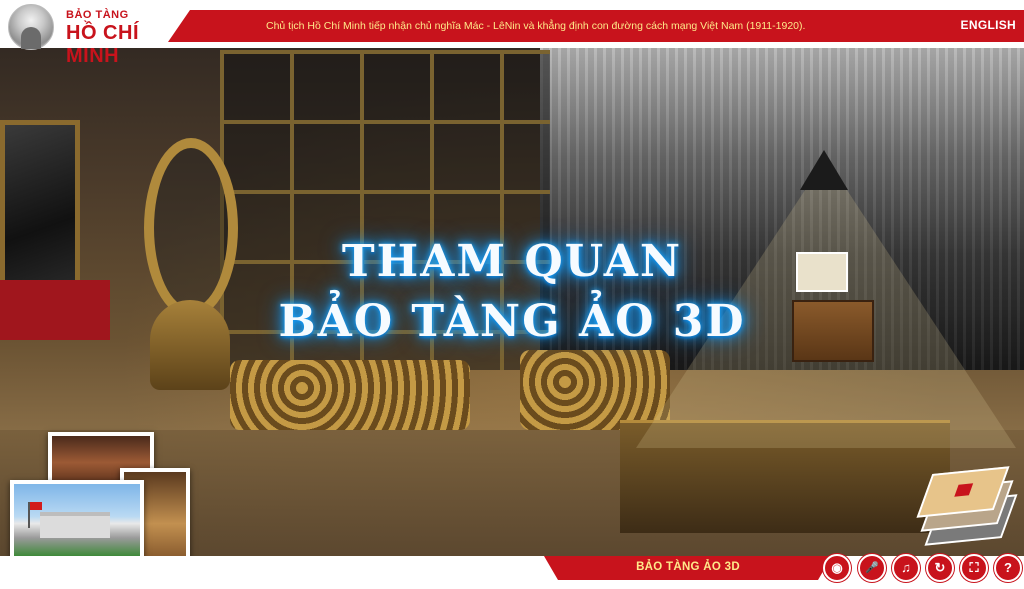  What do you see at coordinates (967, 506) in the screenshot?
I see `floor-map-widget` at bounding box center [967, 506].